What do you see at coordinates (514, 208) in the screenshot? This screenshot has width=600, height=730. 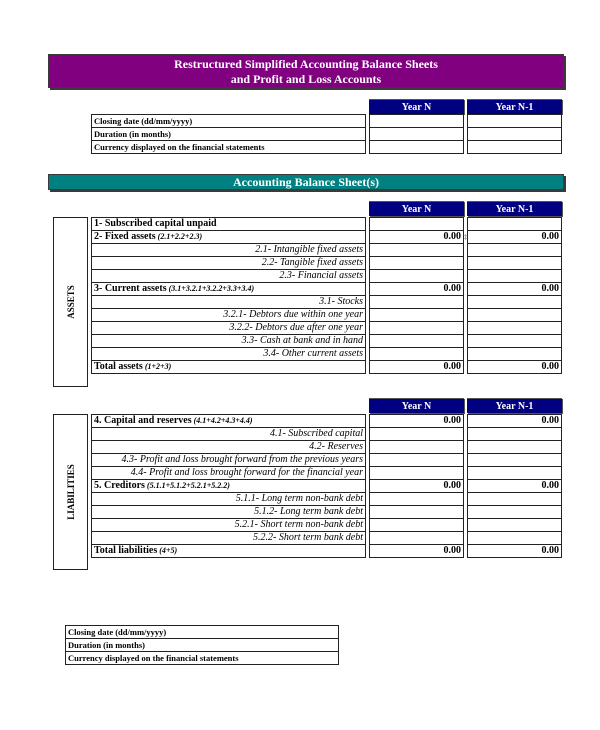 I see `assets-header-year-n1: Year N-1` at bounding box center [514, 208].